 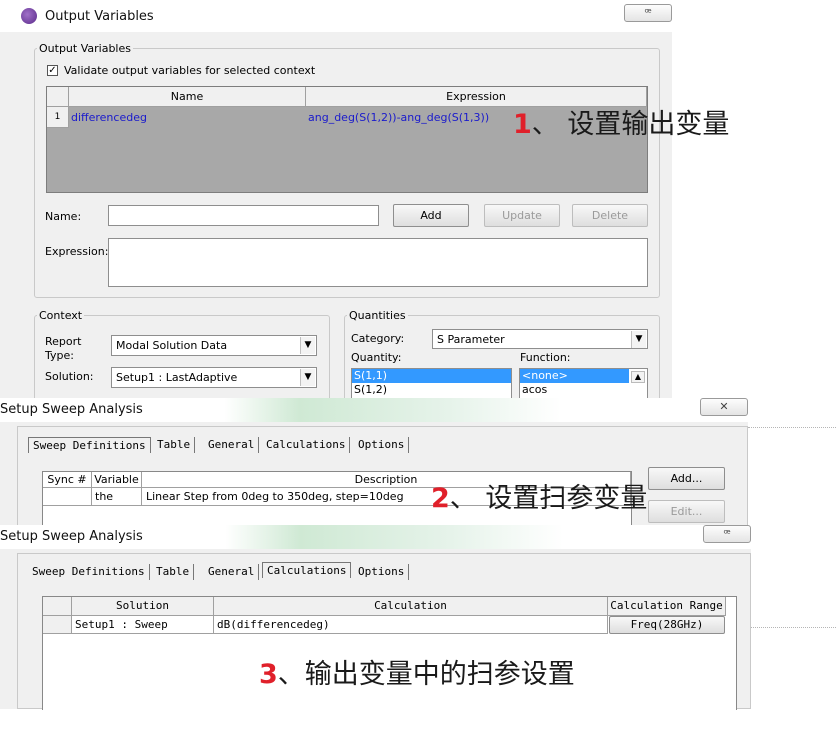 I want to click on quantity-list: S(1,1) S(1,2), so click(x=431, y=384).